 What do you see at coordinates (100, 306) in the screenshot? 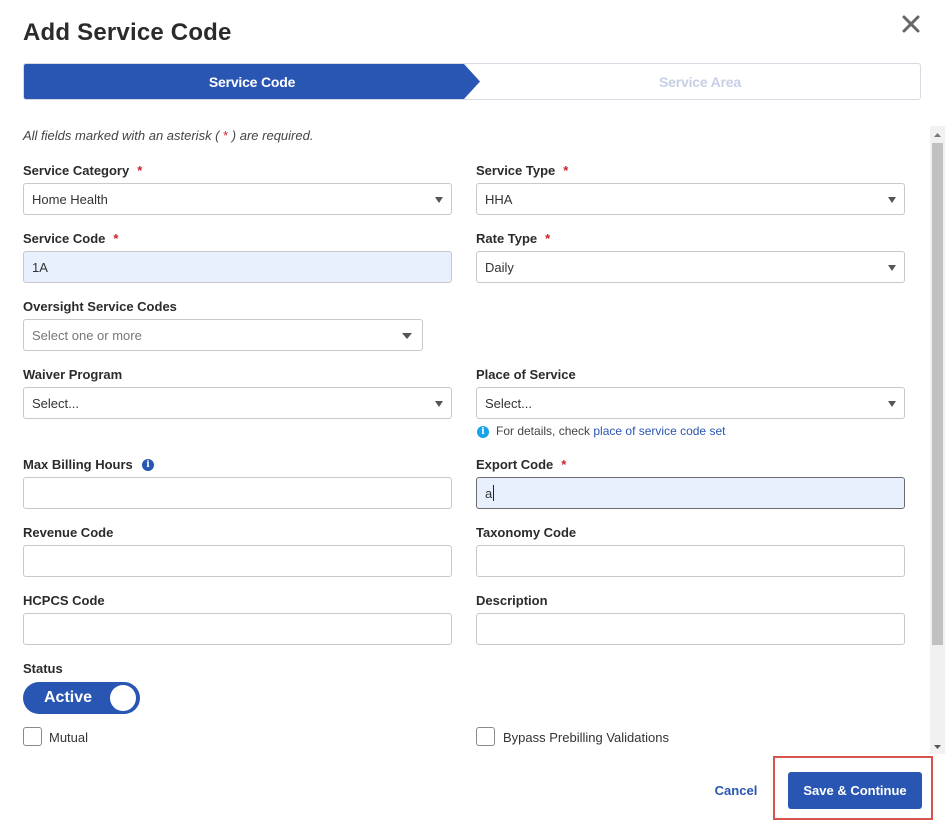
I see `oversight-service-codes-label: Oversight Service Codes` at bounding box center [100, 306].